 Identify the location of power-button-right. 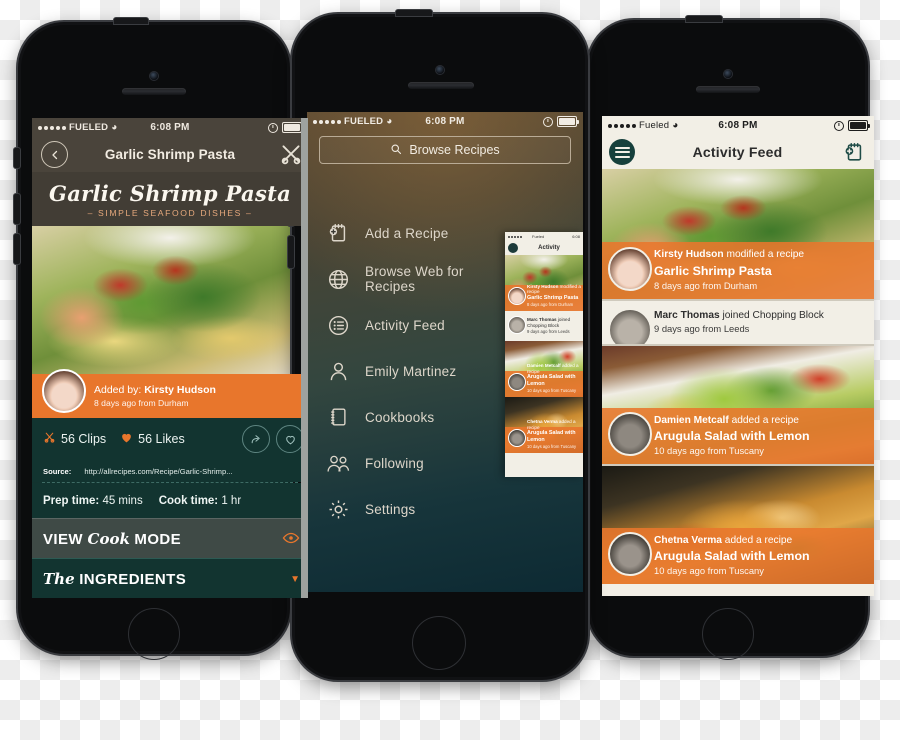
(704, 19).